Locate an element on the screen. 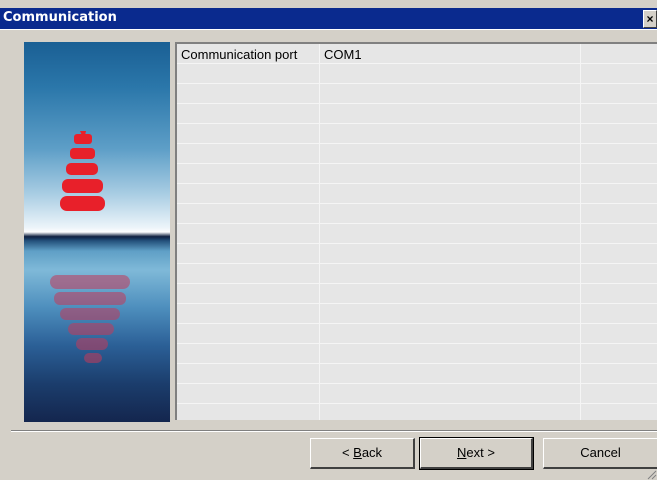 The height and width of the screenshot is (480, 657). window-title: Communication is located at coordinates (60, 17).